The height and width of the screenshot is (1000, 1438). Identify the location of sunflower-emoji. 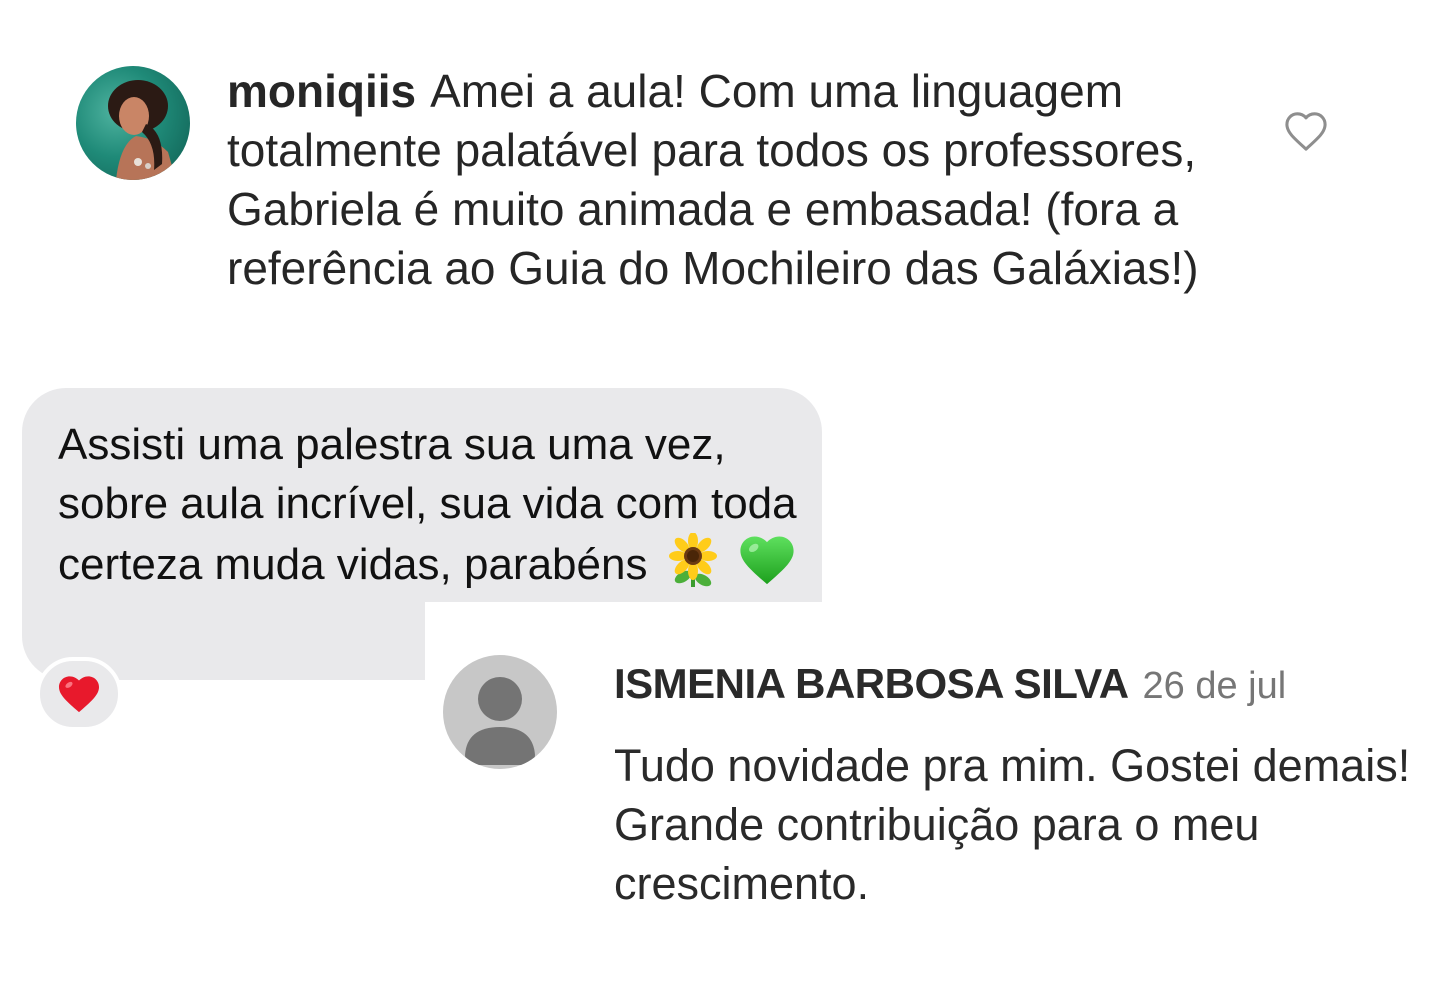
(693, 567).